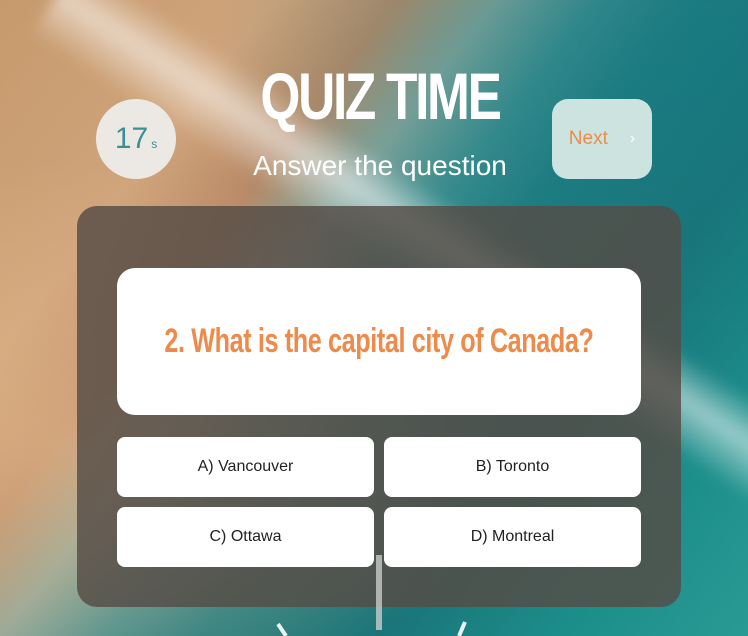  I want to click on decorative-lines, so click(371, 595).